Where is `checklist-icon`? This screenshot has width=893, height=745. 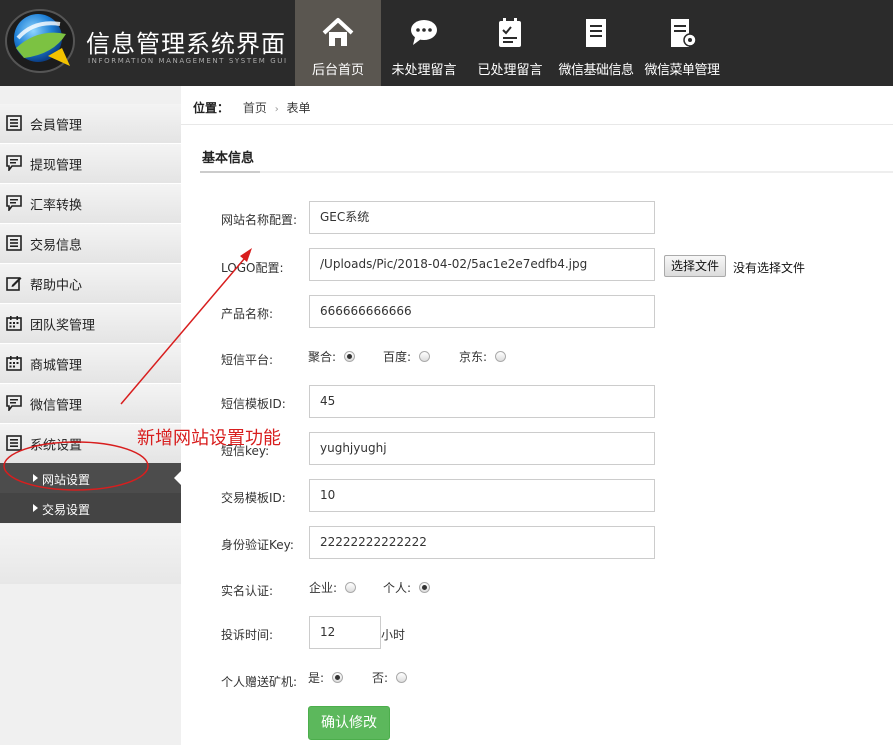 checklist-icon is located at coordinates (510, 32).